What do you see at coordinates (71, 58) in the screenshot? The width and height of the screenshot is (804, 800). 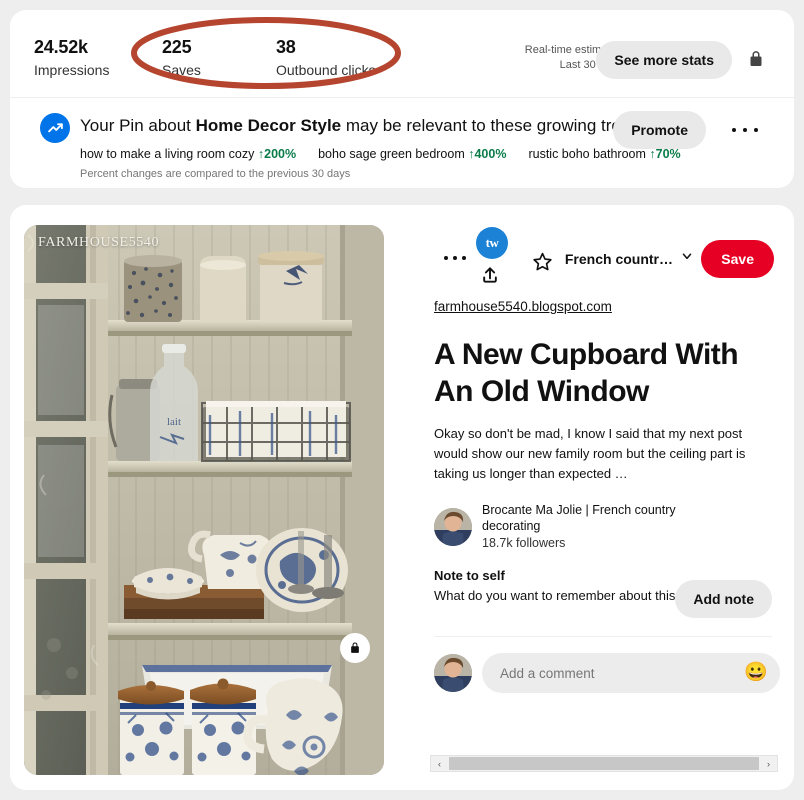 I see `metric-impressions: 24.52k Impressions` at bounding box center [71, 58].